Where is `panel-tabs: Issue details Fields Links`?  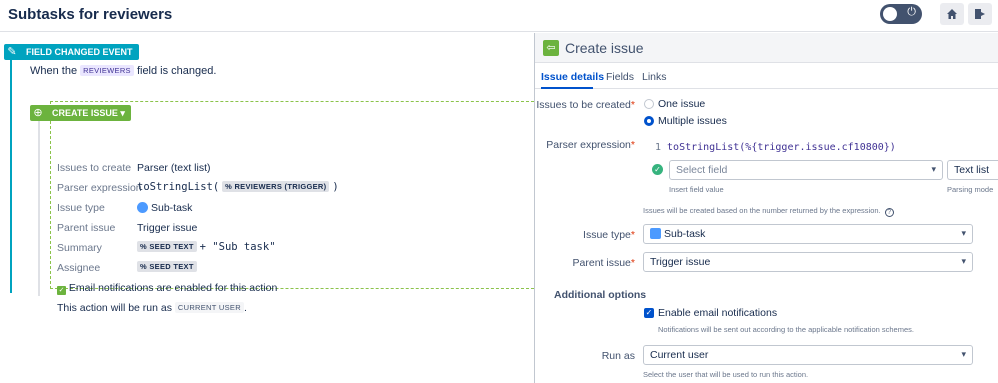
panel-tabs: Issue details Fields Links is located at coordinates (766, 78).